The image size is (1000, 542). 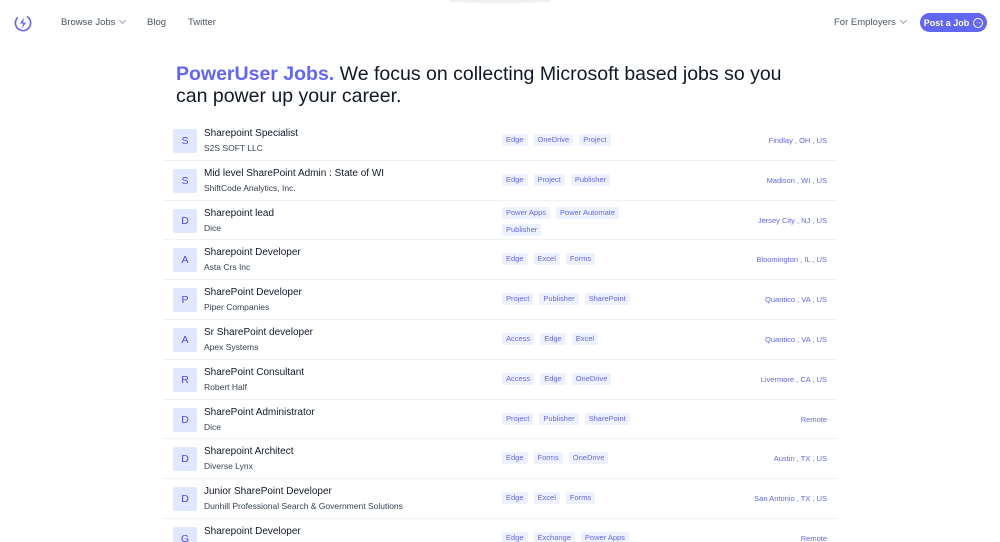 I want to click on browse-jobs-label: Browse Jobs, so click(x=88, y=22).